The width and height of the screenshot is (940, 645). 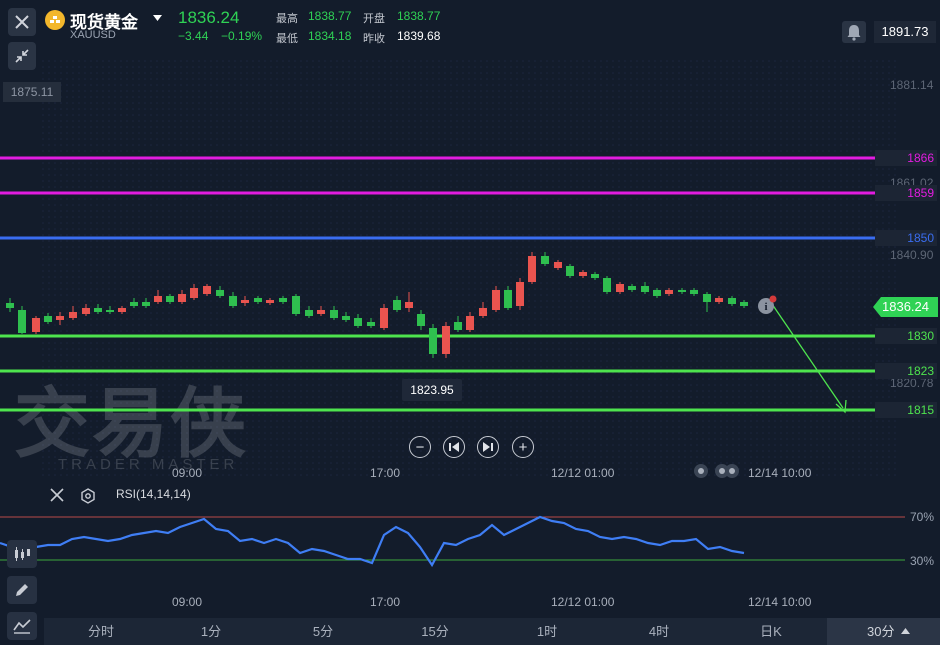 I want to click on zoom-out-button: −, so click(x=420, y=447).